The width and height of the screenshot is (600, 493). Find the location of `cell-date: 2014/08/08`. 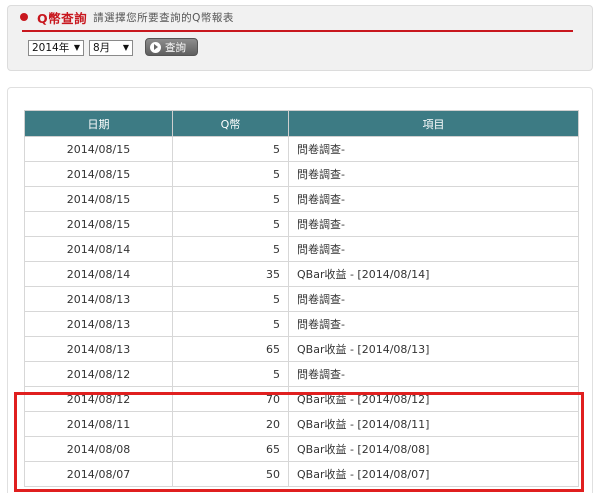

cell-date: 2014/08/08 is located at coordinates (98, 449).